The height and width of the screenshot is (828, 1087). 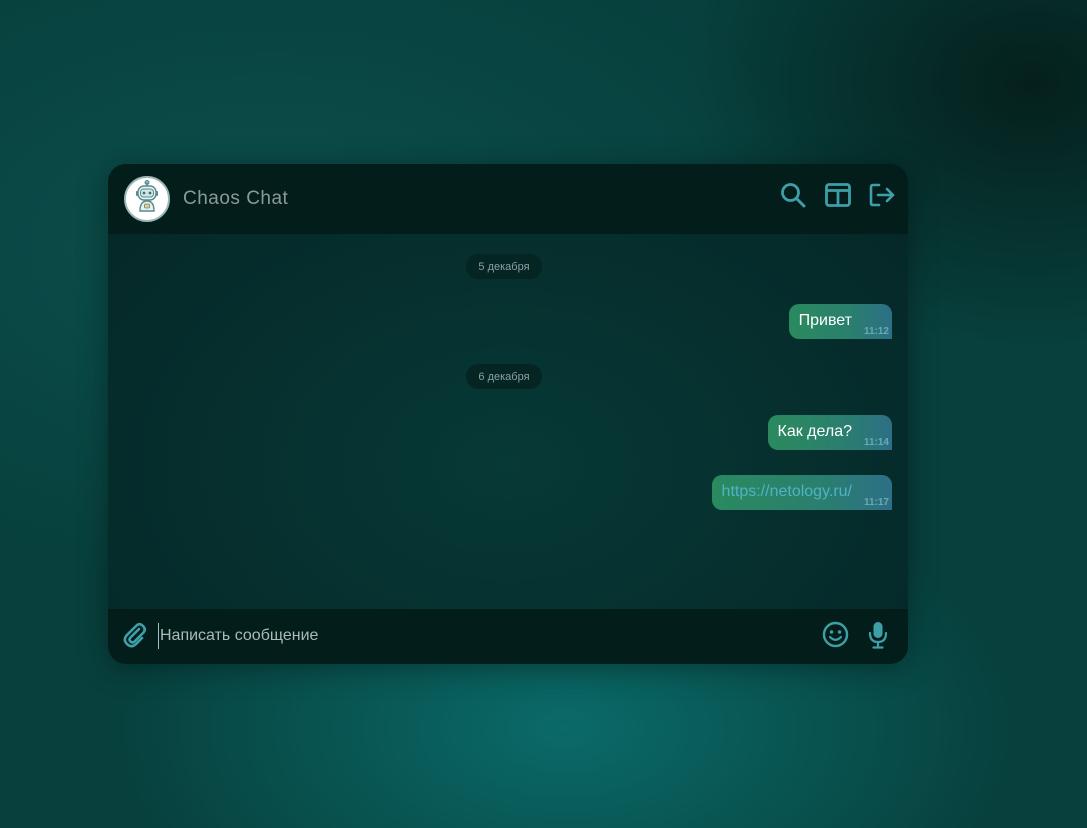 I want to click on message-link: https://netology.ru/, so click(x=787, y=491).